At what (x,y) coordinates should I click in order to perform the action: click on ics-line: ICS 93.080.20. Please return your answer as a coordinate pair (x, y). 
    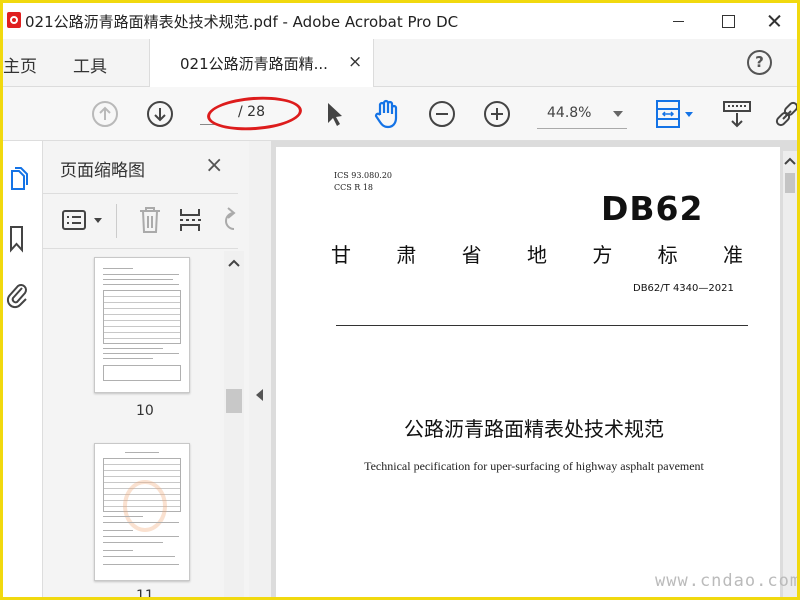
    Looking at the image, I should click on (363, 175).